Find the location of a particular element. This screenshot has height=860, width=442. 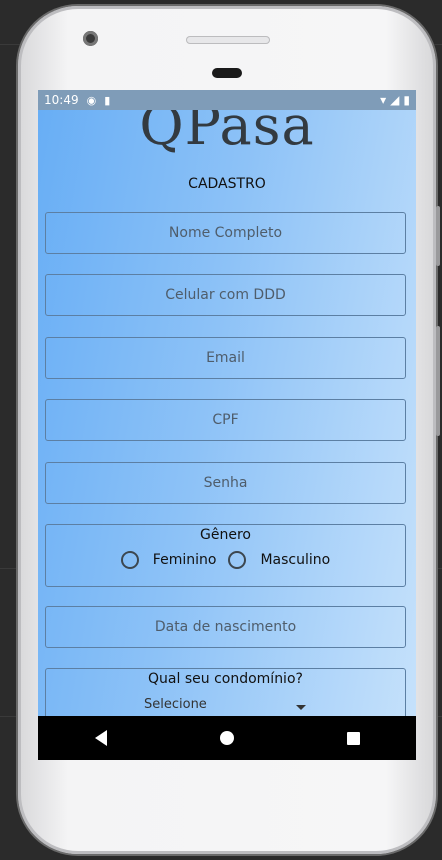

signal-icon: ◢ is located at coordinates (395, 100).